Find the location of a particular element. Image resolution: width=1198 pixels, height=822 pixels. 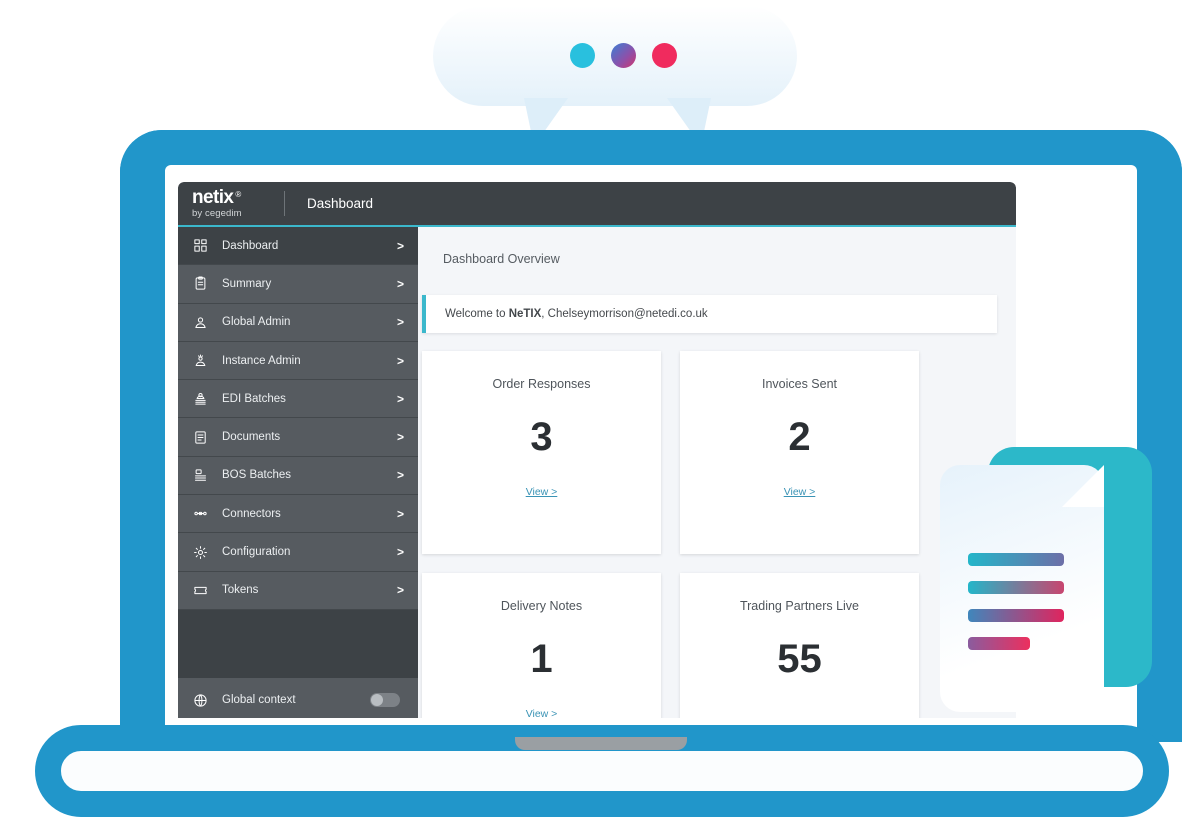

connector-icon is located at coordinates (200, 513).